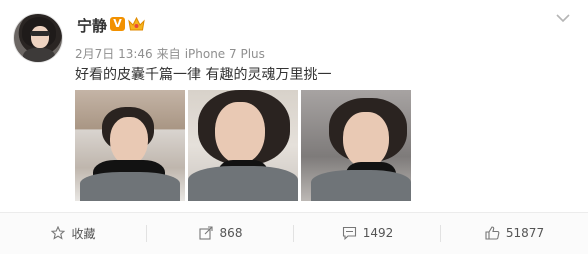  What do you see at coordinates (114, 54) in the screenshot?
I see `post-date: 2月7日 13:46` at bounding box center [114, 54].